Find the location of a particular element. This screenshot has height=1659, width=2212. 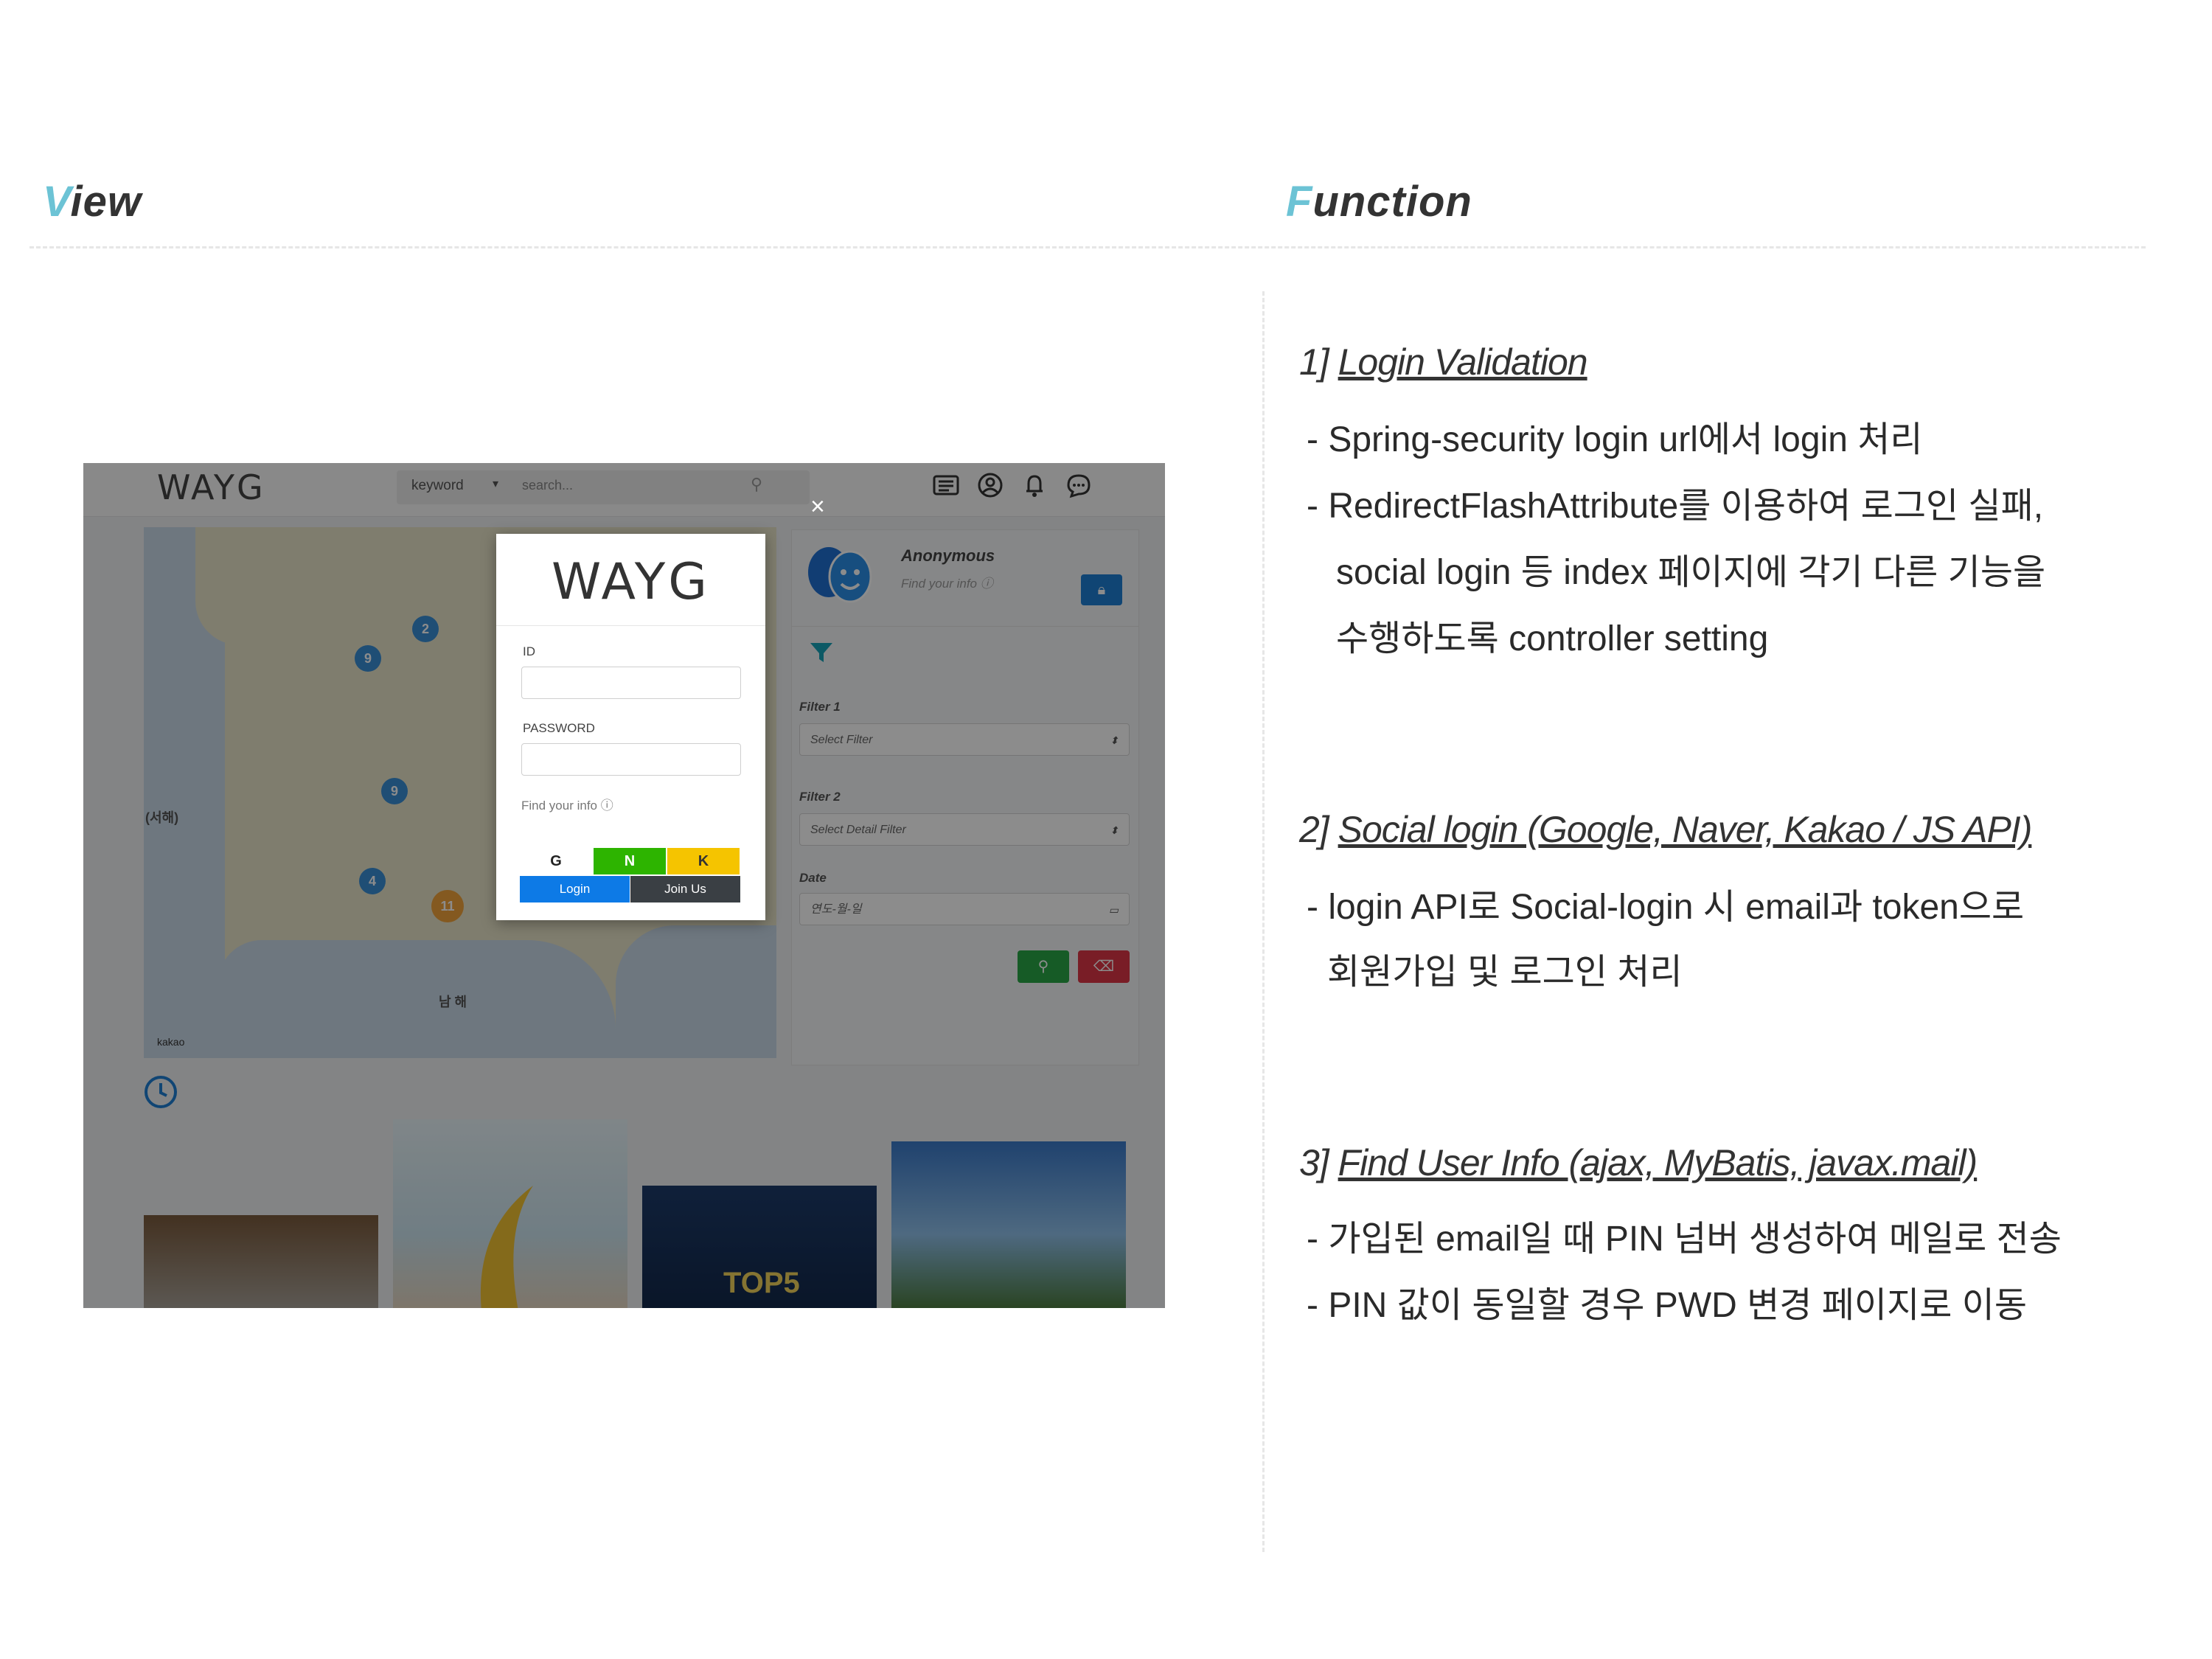

function-heading-initial: F is located at coordinates (1299, 202).